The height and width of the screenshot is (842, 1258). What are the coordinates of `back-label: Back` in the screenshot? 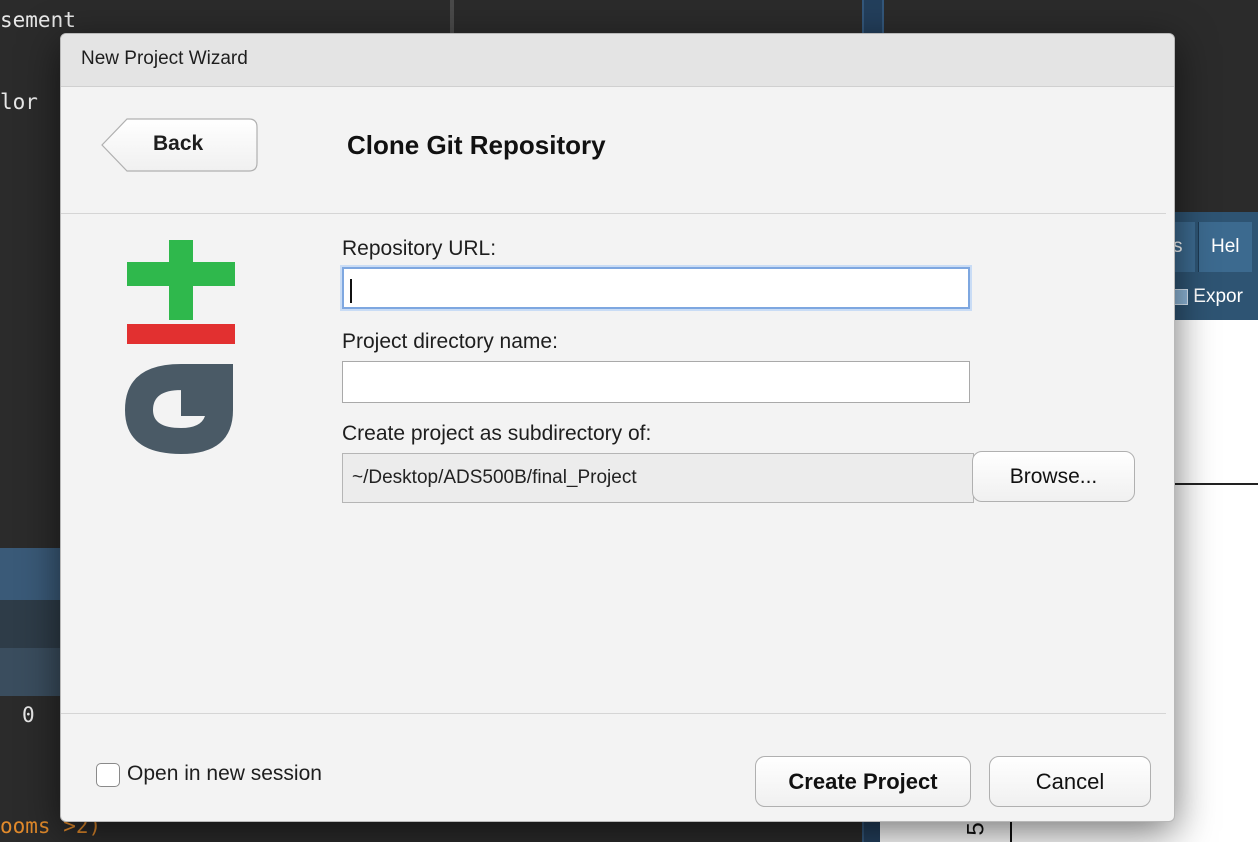 It's located at (178, 143).